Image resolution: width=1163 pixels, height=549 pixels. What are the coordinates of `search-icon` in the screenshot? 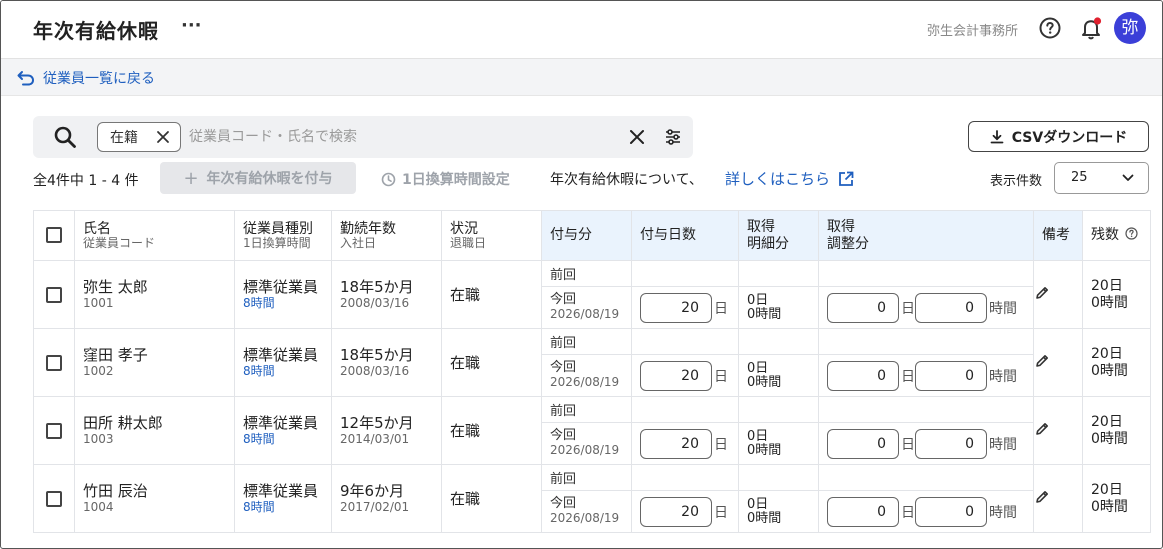 It's located at (65, 137).